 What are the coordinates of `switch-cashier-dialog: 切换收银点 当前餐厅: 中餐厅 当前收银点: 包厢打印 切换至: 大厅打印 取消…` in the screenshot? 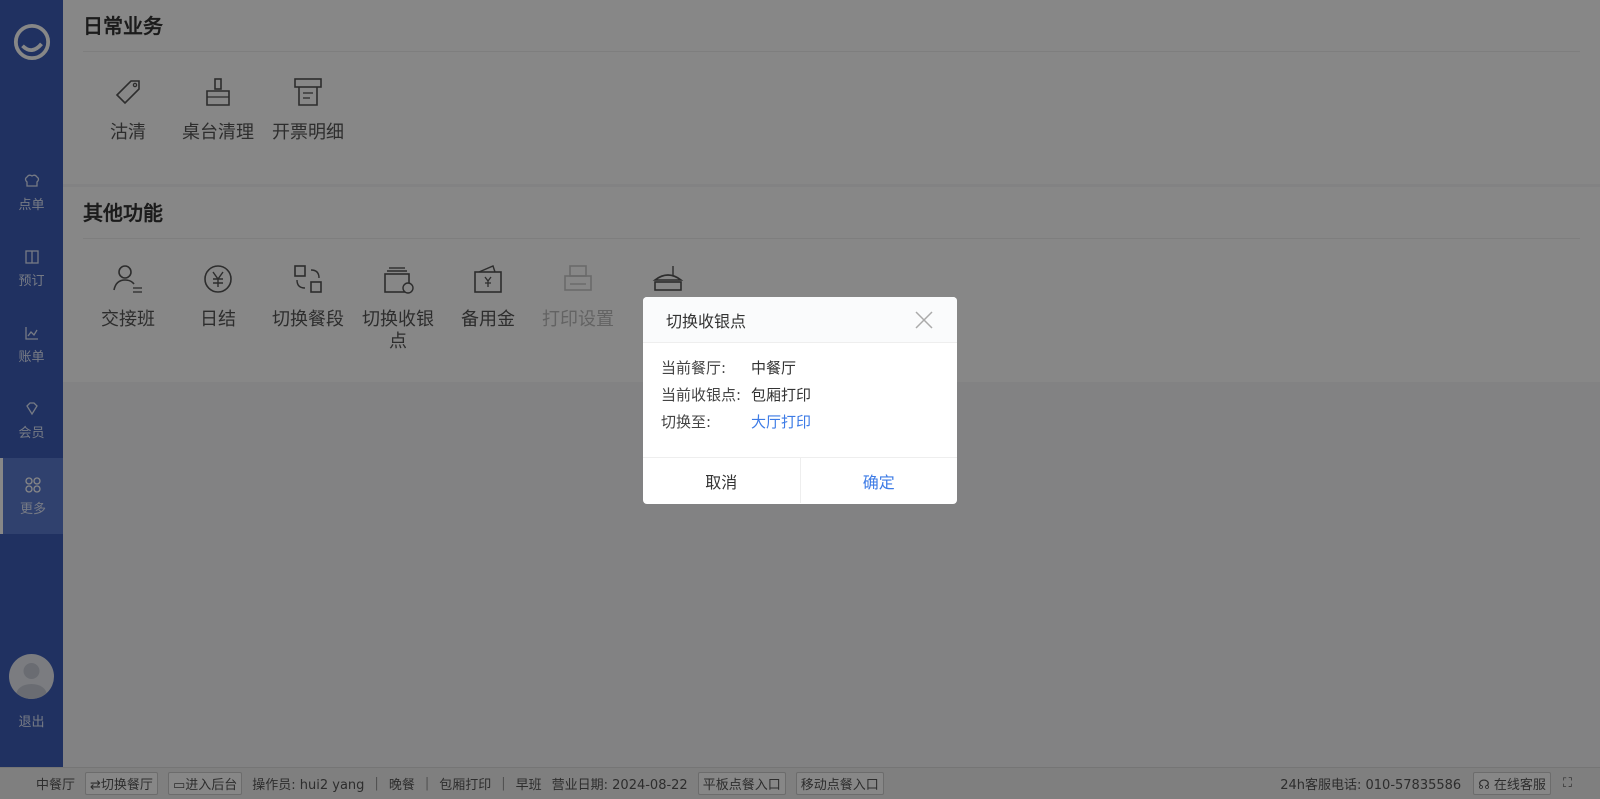 It's located at (800, 400).